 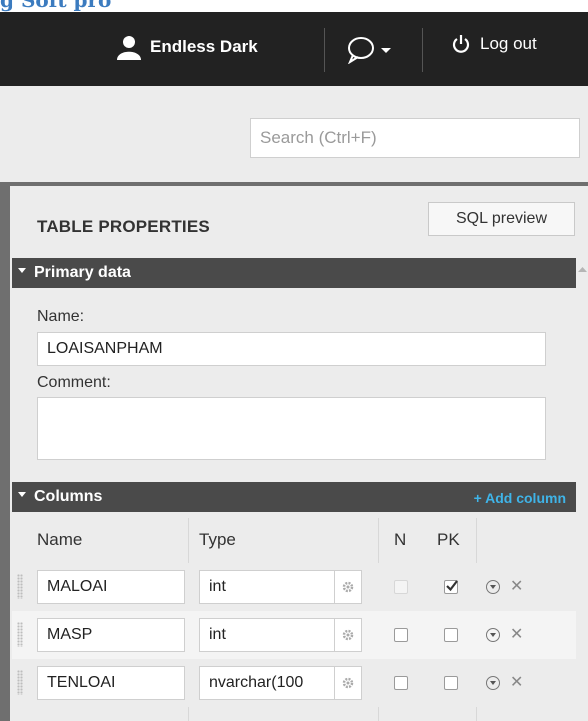 I want to click on column-name-input: TENLOAI, so click(x=111, y=683).